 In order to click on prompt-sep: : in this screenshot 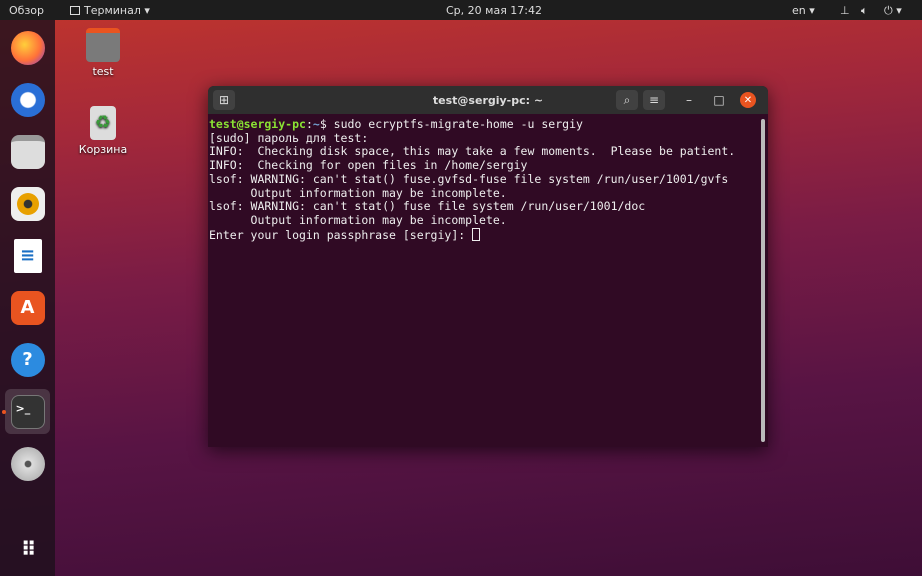, I will do `click(309, 124)`.